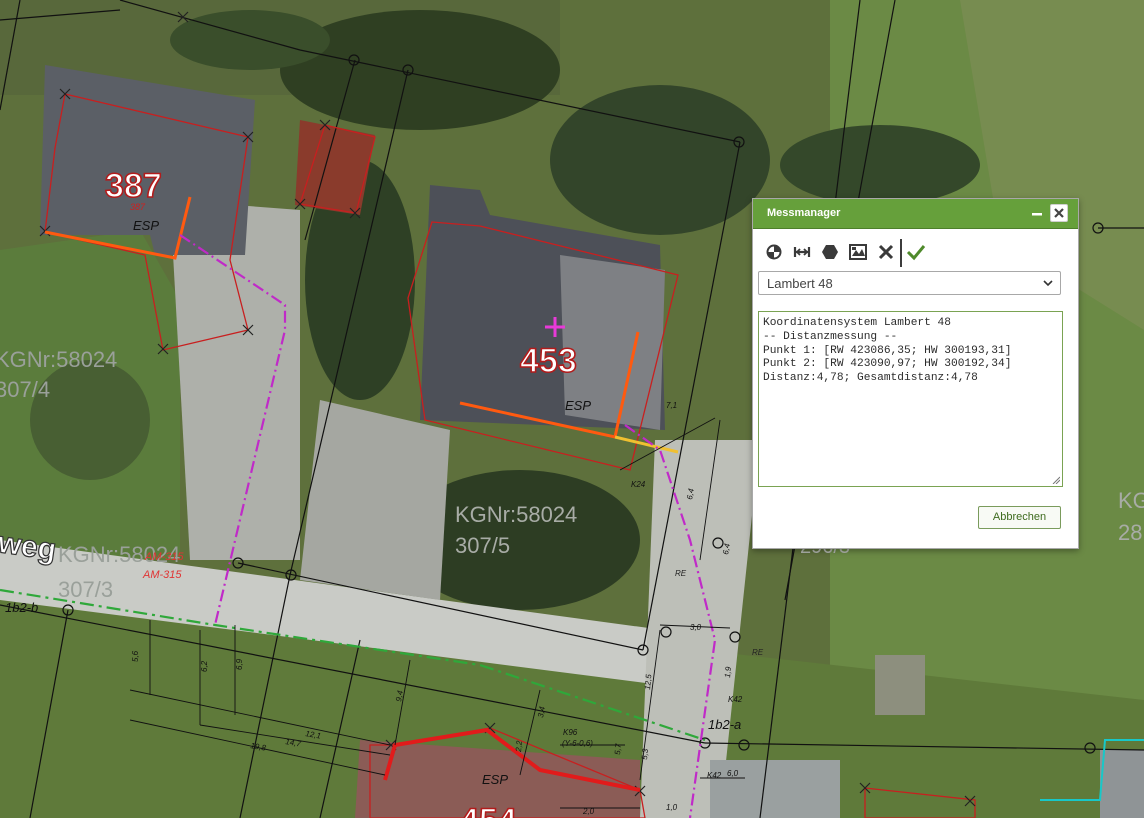 The height and width of the screenshot is (818, 1144). Describe the element at coordinates (138, 207) in the screenshot. I see `parcel-sub-label: 387` at that location.